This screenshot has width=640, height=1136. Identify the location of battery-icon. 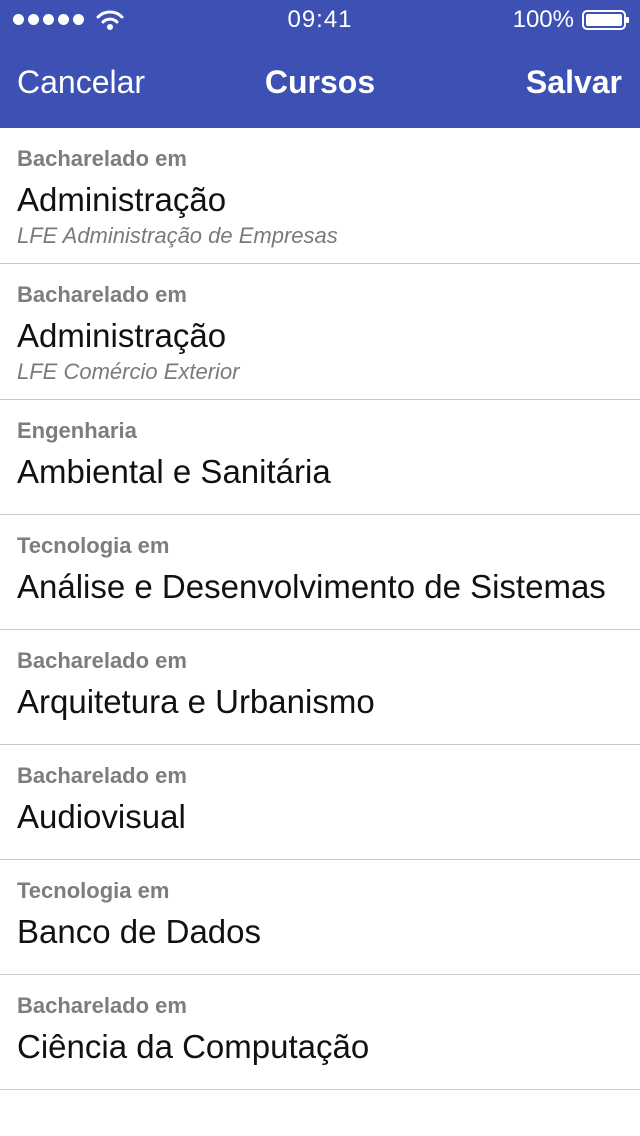
(605, 20).